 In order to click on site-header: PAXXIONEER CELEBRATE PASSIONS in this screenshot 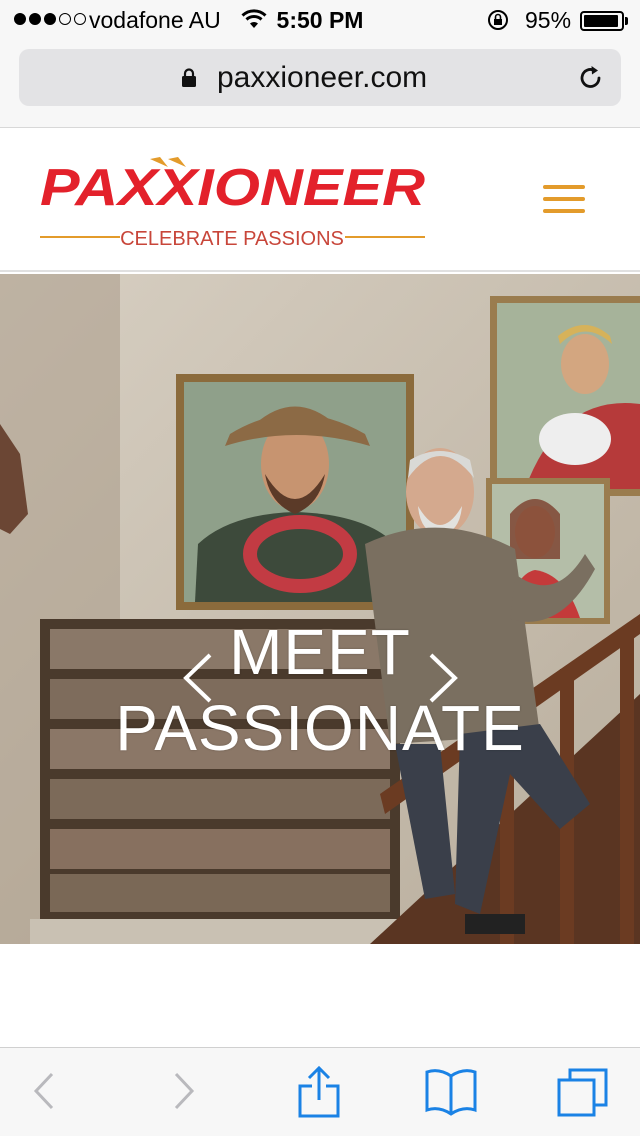, I will do `click(320, 200)`.